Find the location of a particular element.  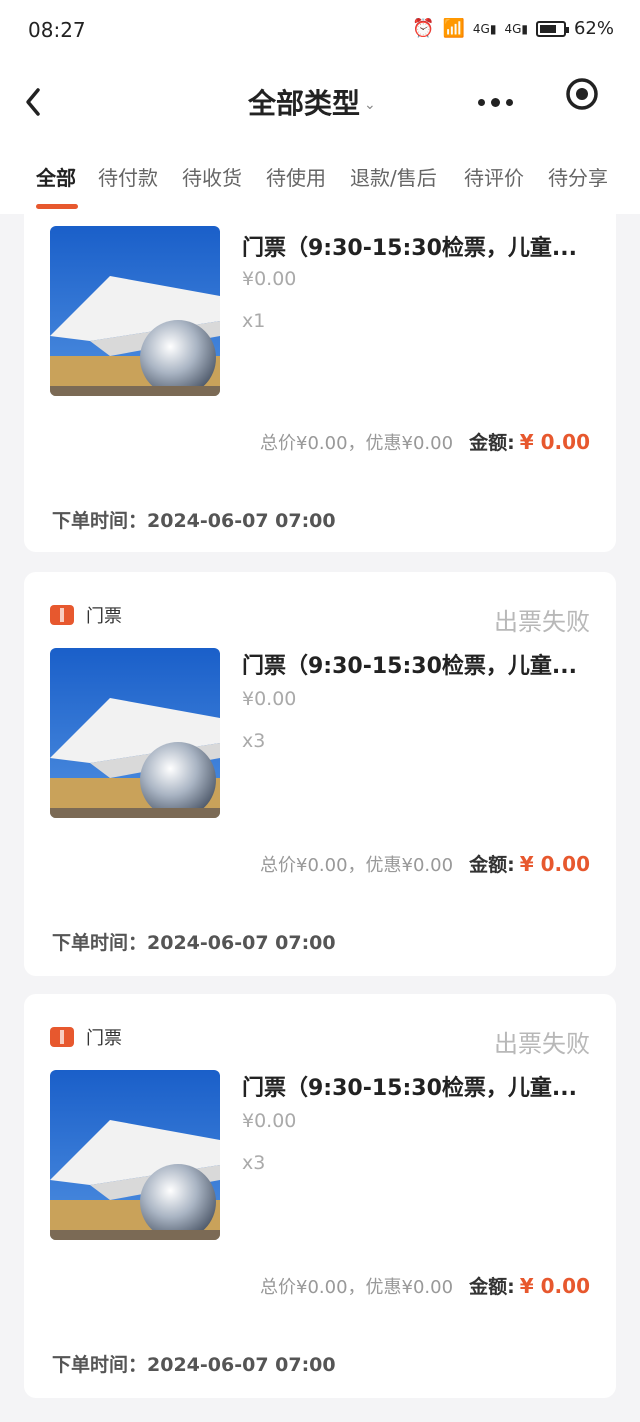

status-icons: ⏰ 📶 4G▮ 4G▮ 62% is located at coordinates (513, 28).